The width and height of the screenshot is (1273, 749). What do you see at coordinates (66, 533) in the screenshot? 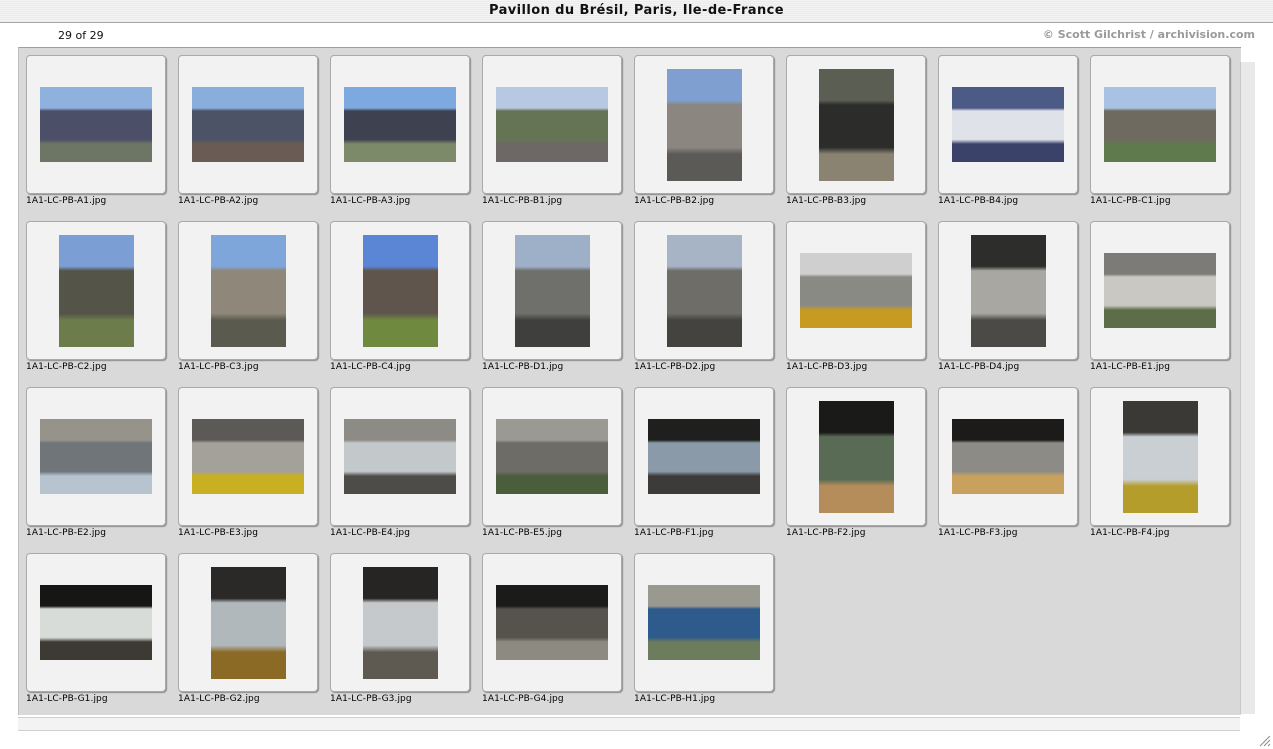
I see `thumbnail-filename: 1A1-LC-PB-E2.jpg` at bounding box center [66, 533].